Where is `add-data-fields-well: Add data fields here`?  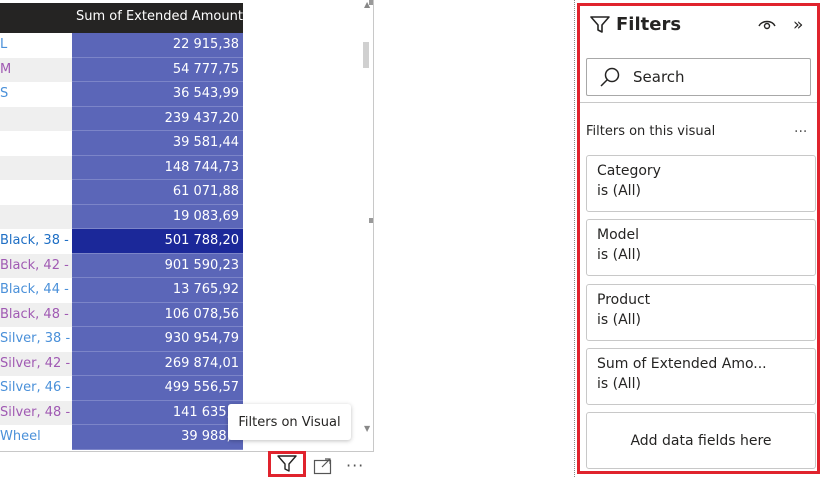
add-data-fields-well: Add data fields here is located at coordinates (701, 440).